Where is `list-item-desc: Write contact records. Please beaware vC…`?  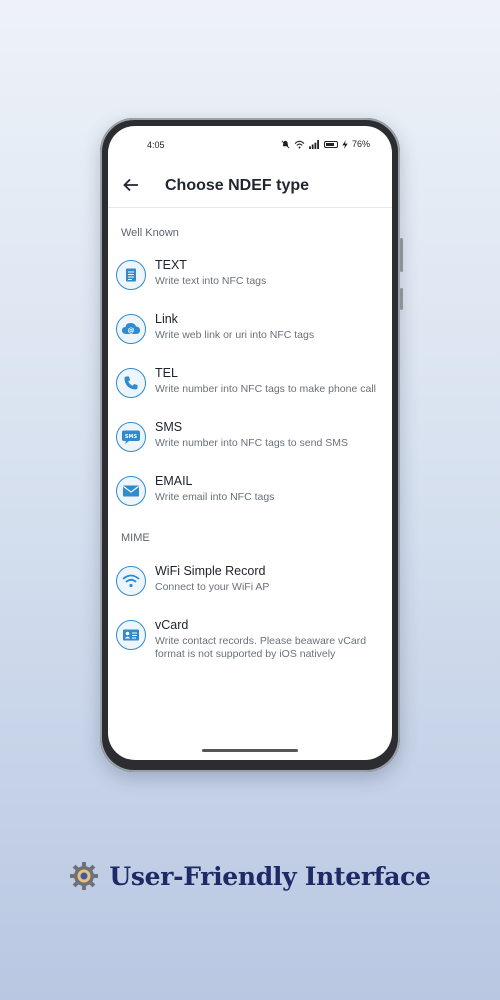 list-item-desc: Write contact records. Please beaware vC… is located at coordinates (261, 647).